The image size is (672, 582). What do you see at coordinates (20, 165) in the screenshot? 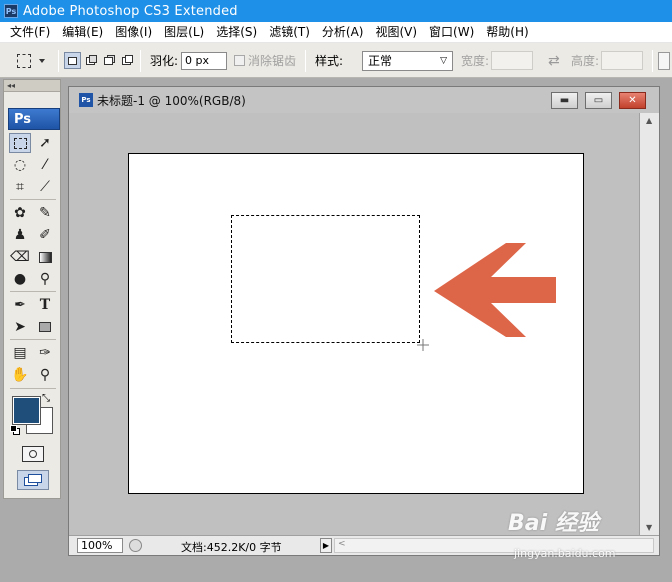
I see `lasso-tool: ◌` at bounding box center [20, 165].